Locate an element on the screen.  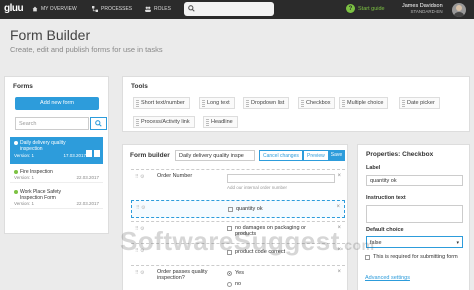
tool-long-text: Long text is located at coordinates (217, 103).